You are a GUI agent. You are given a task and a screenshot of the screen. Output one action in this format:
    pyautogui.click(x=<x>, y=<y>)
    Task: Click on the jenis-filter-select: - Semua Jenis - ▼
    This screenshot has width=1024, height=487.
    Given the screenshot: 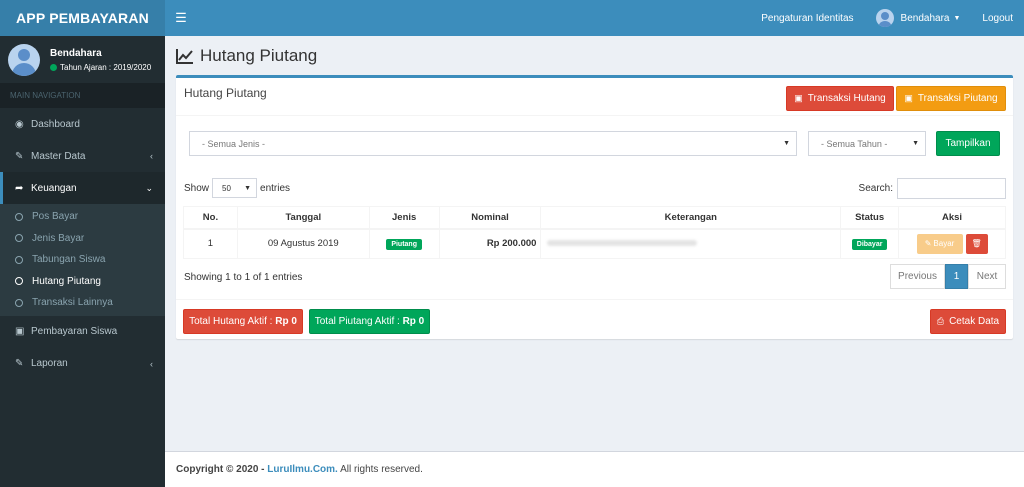 What is the action you would take?
    pyautogui.click(x=493, y=143)
    